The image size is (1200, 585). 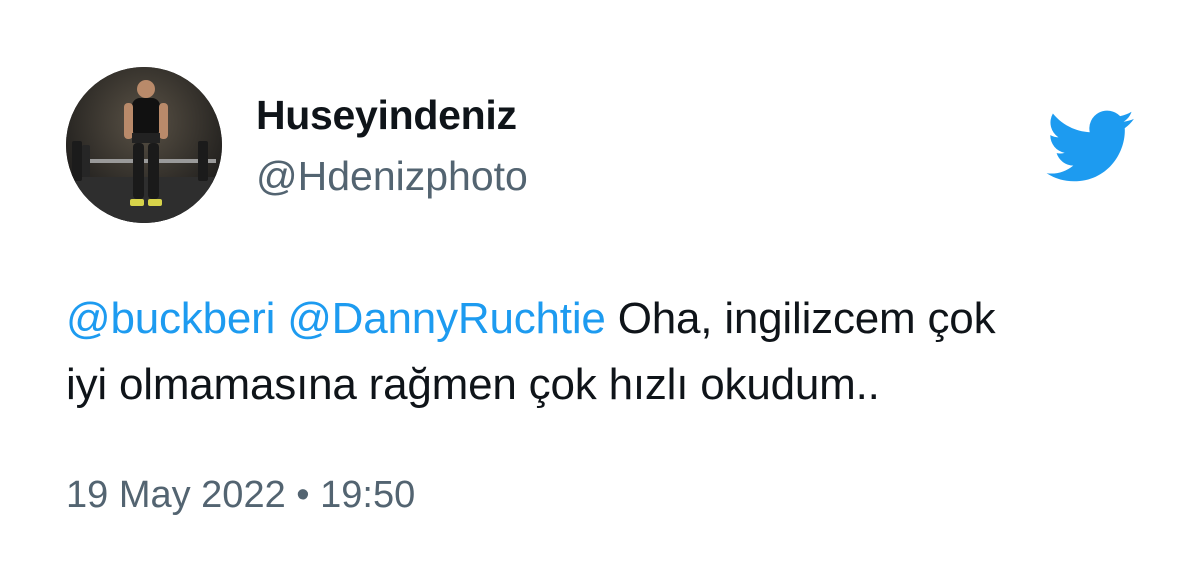 I want to click on tweet-timestamp: 19 May 2022 • 19:50, so click(x=240, y=495).